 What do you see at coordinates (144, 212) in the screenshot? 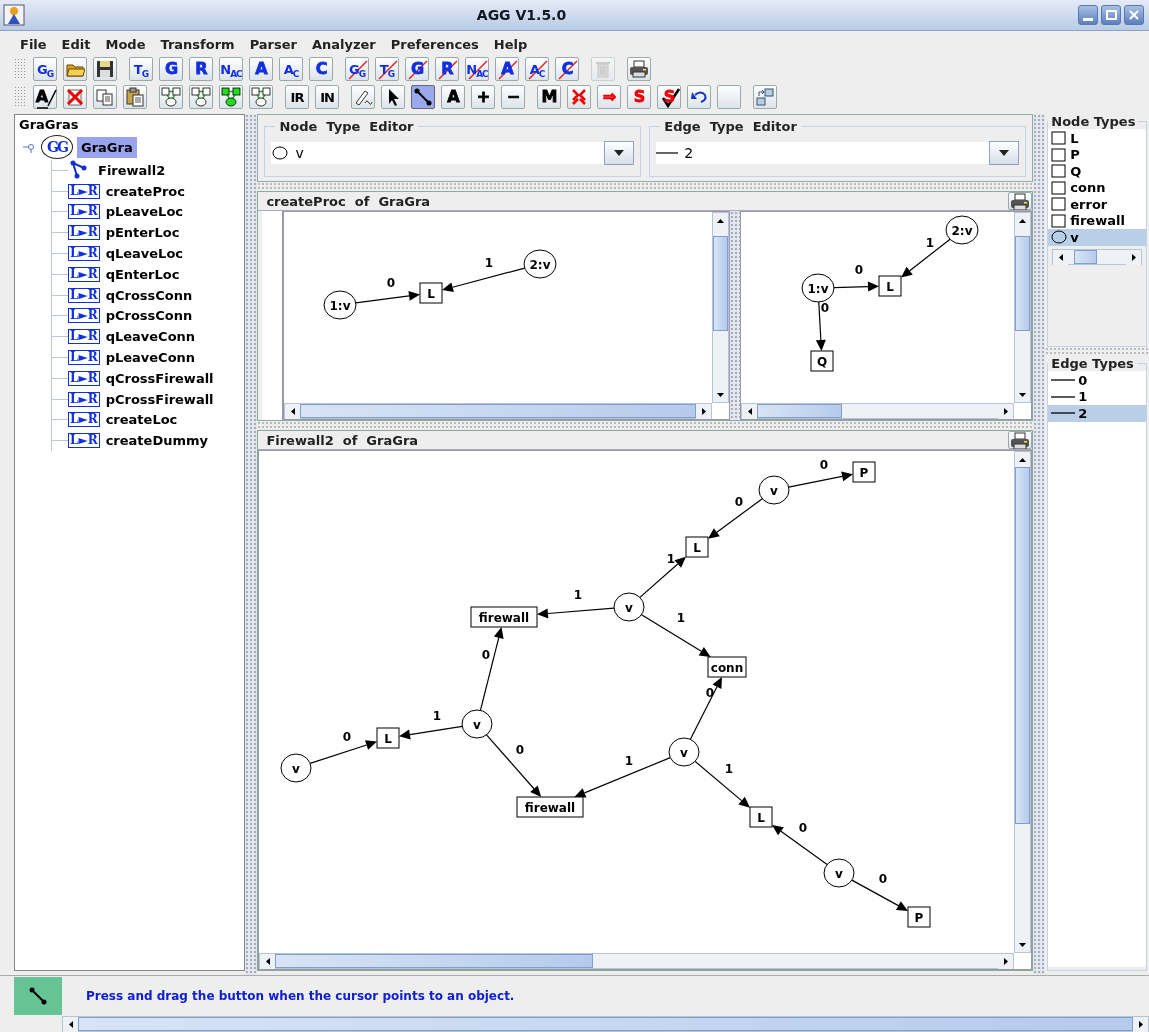
I see `tree-item: pLeaveLoc` at bounding box center [144, 212].